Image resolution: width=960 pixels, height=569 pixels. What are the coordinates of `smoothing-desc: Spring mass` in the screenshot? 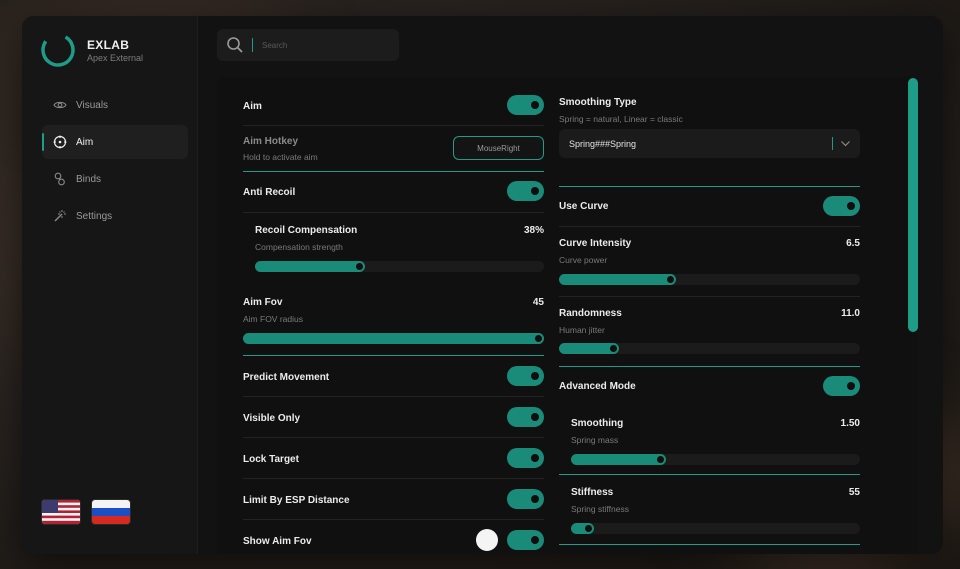 It's located at (595, 440).